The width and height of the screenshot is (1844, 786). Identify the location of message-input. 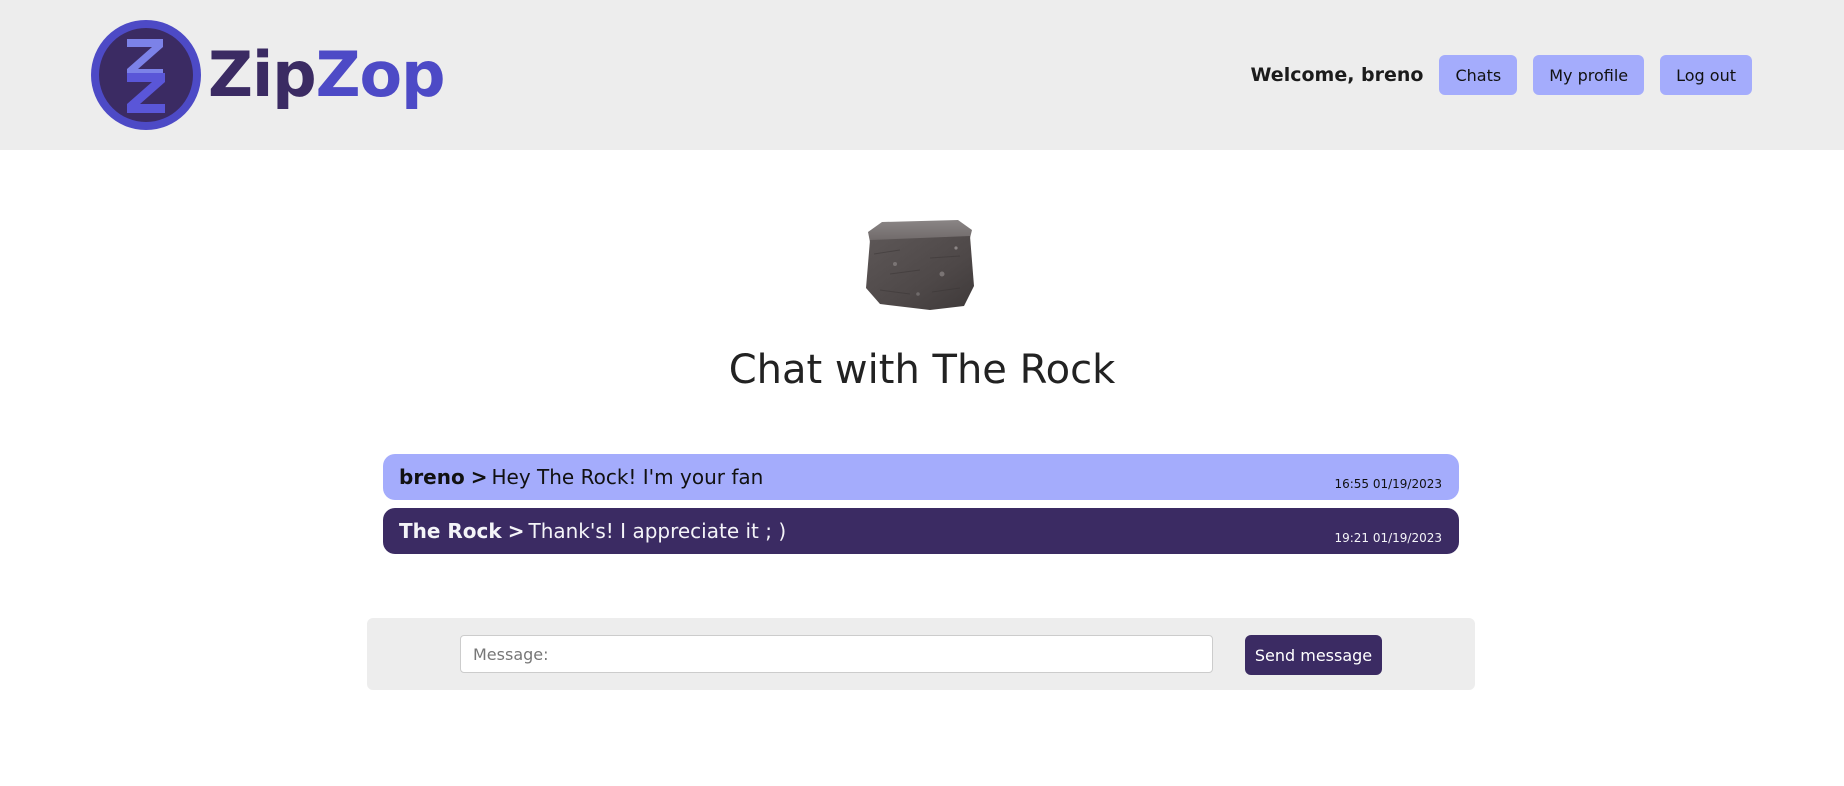
(836, 654).